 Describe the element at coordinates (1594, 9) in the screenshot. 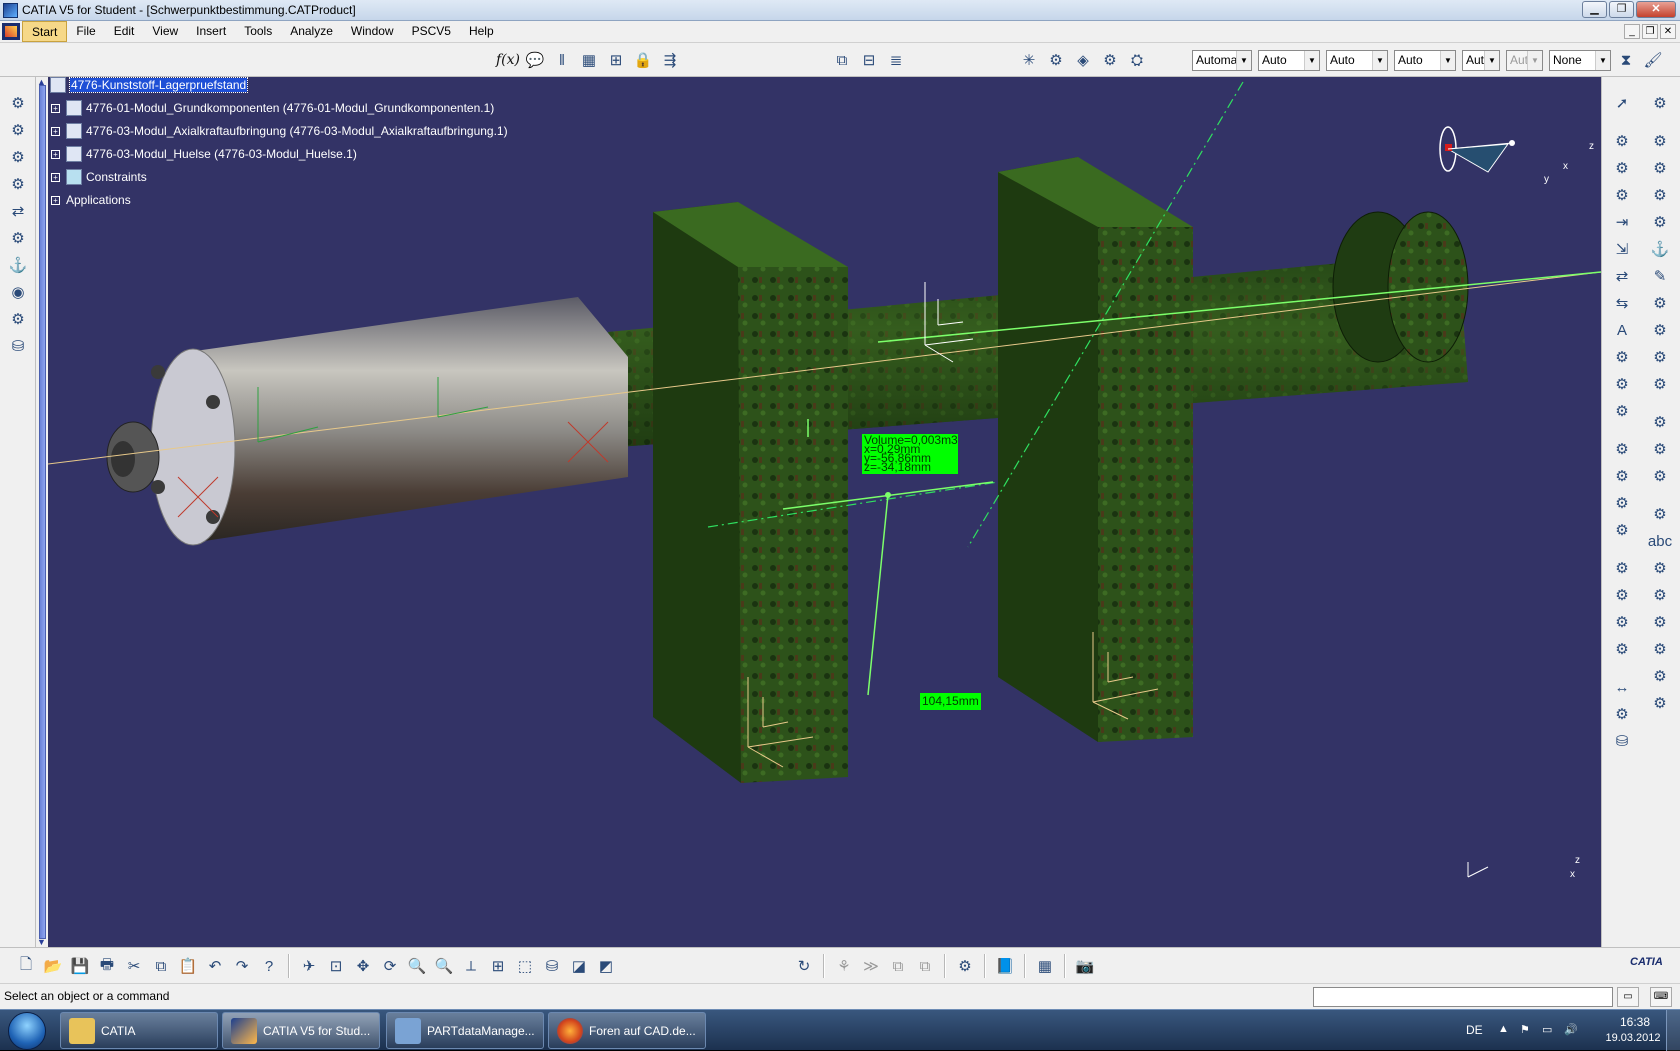

I see `minimize-button: ▁` at that location.